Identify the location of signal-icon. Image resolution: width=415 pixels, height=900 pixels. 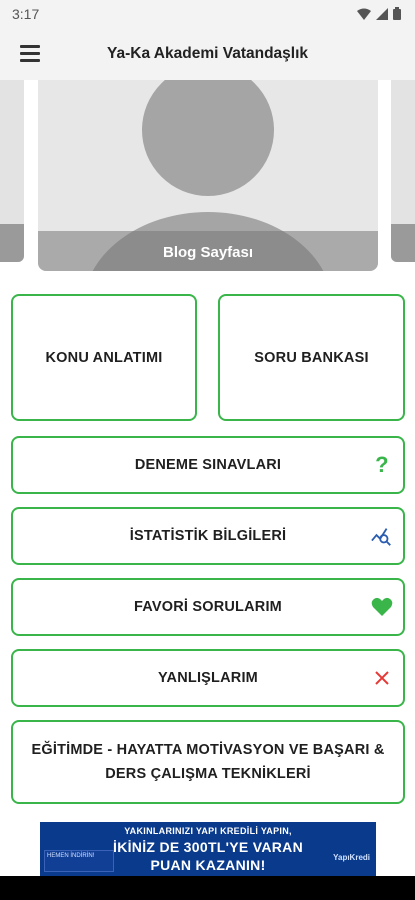
(382, 13).